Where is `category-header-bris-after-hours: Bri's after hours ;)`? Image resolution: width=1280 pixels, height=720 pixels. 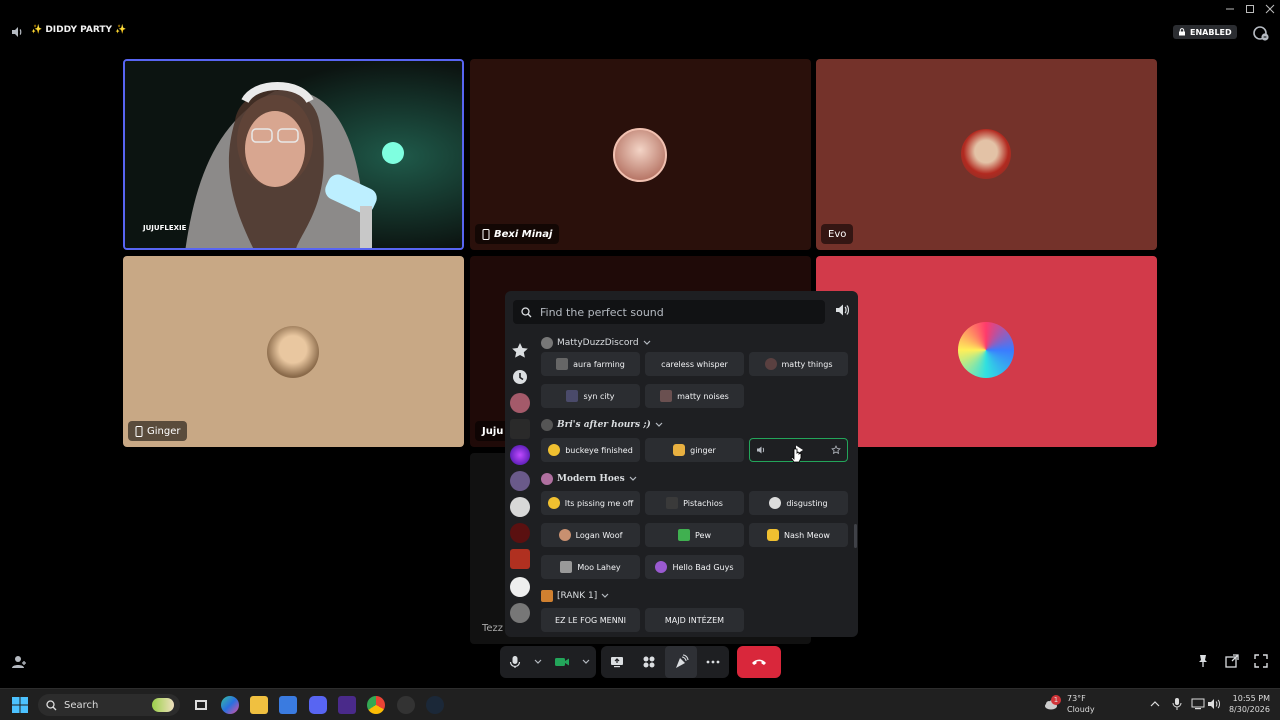
category-header-bris-after-hours: Bri's after hours ;) is located at coordinates (602, 425).